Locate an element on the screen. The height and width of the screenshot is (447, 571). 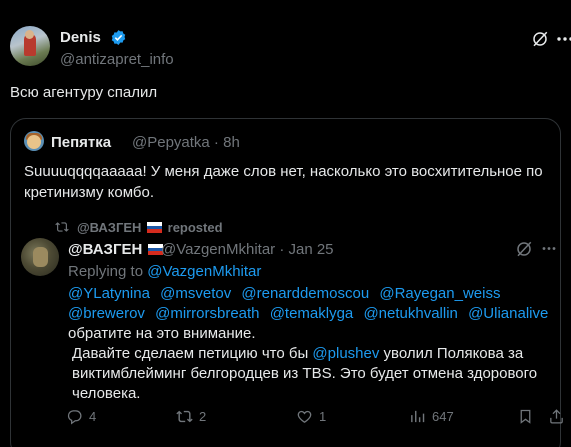
post-header: Denis @antizapret_info is located at coordinates (290, 44).